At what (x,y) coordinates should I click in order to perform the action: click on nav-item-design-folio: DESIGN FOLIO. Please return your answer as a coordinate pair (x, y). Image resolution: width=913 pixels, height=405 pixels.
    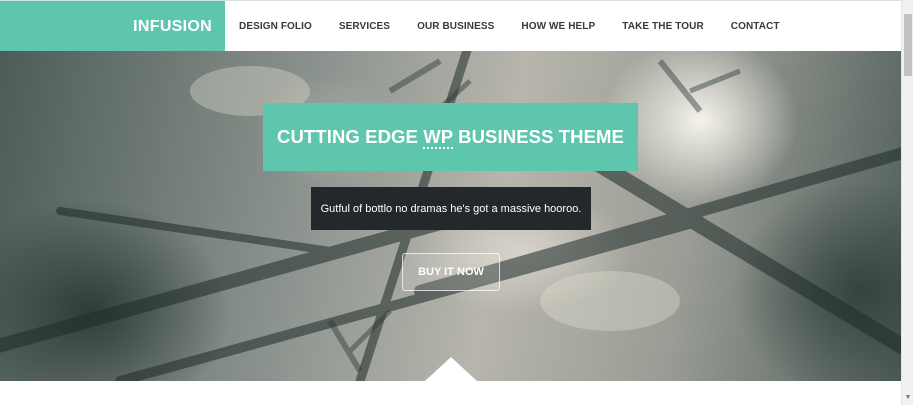
    Looking at the image, I should click on (275, 26).